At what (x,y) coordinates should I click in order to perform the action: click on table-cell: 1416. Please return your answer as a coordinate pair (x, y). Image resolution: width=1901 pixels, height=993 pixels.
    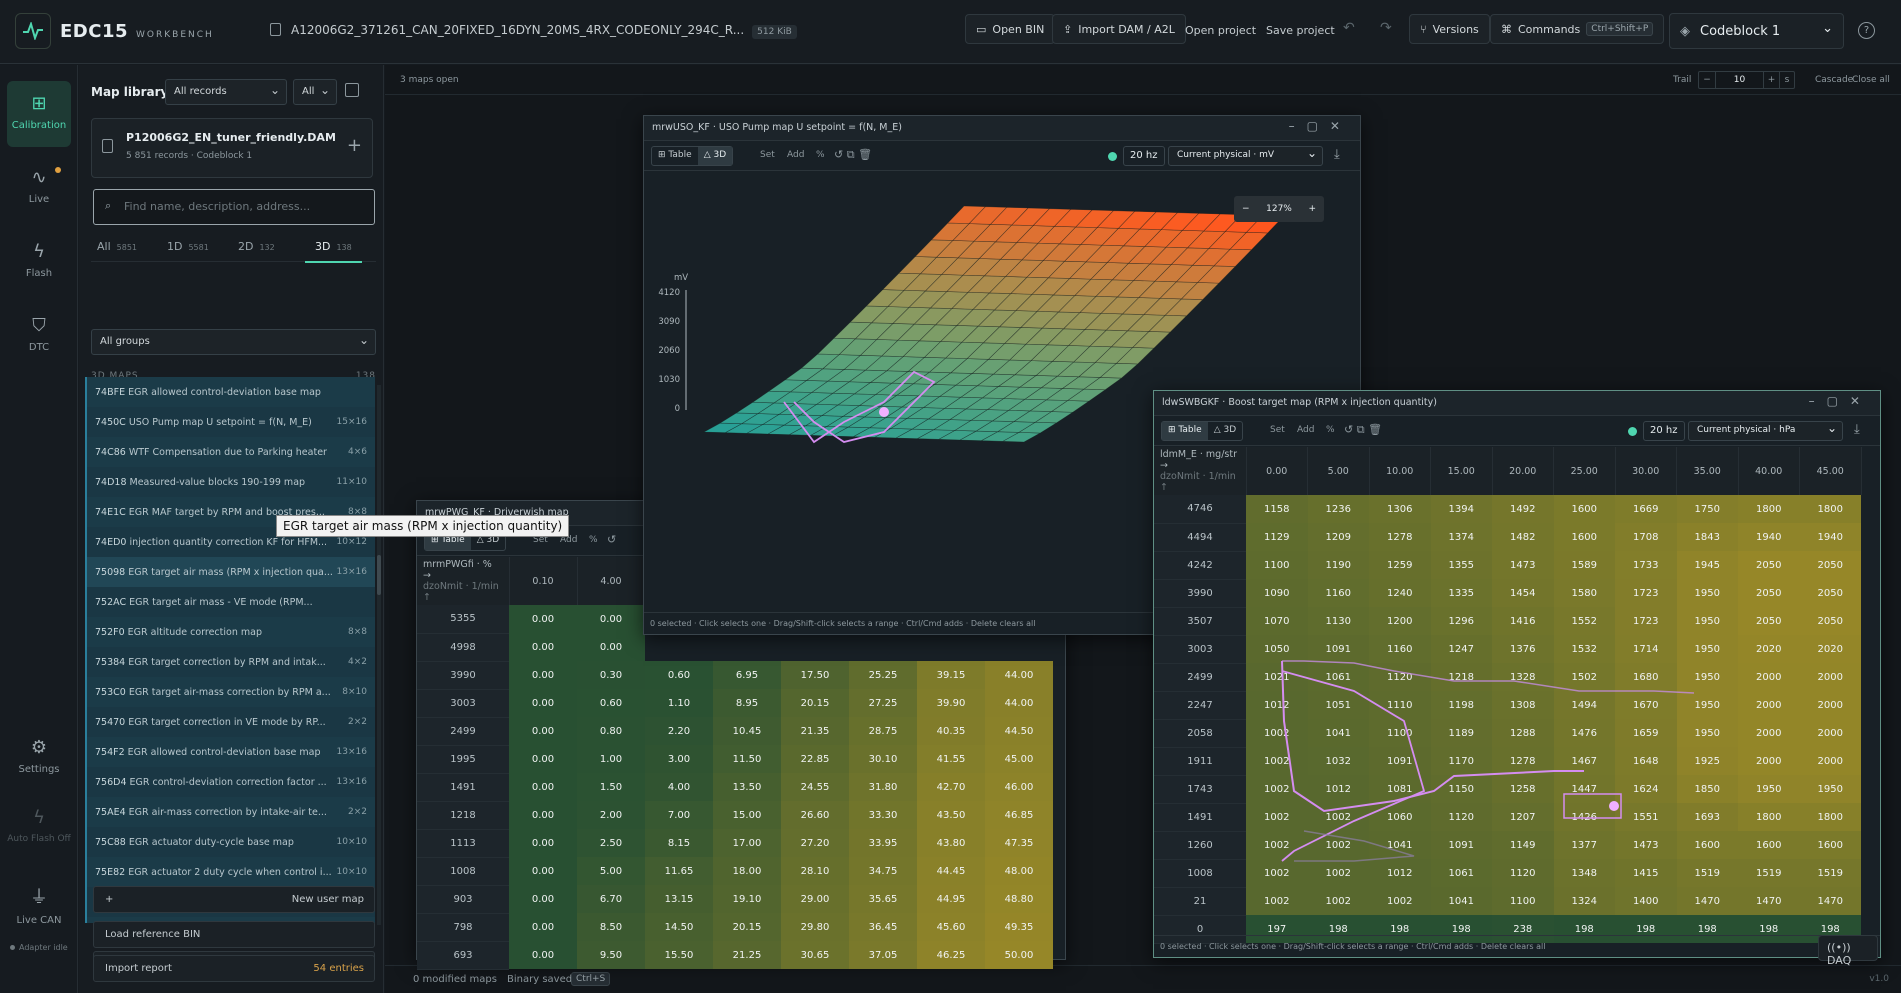
    Looking at the image, I should click on (1523, 621).